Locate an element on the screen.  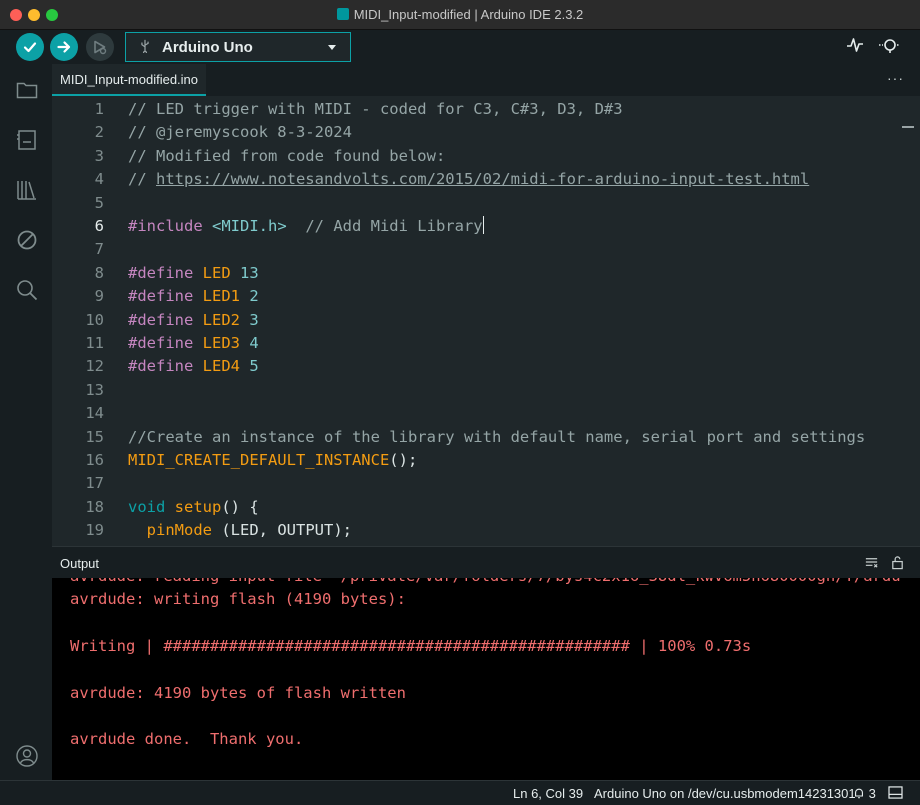
code-line: 6 #include <MIDI.h> // Add Midi Library is located at coordinates (486, 226).